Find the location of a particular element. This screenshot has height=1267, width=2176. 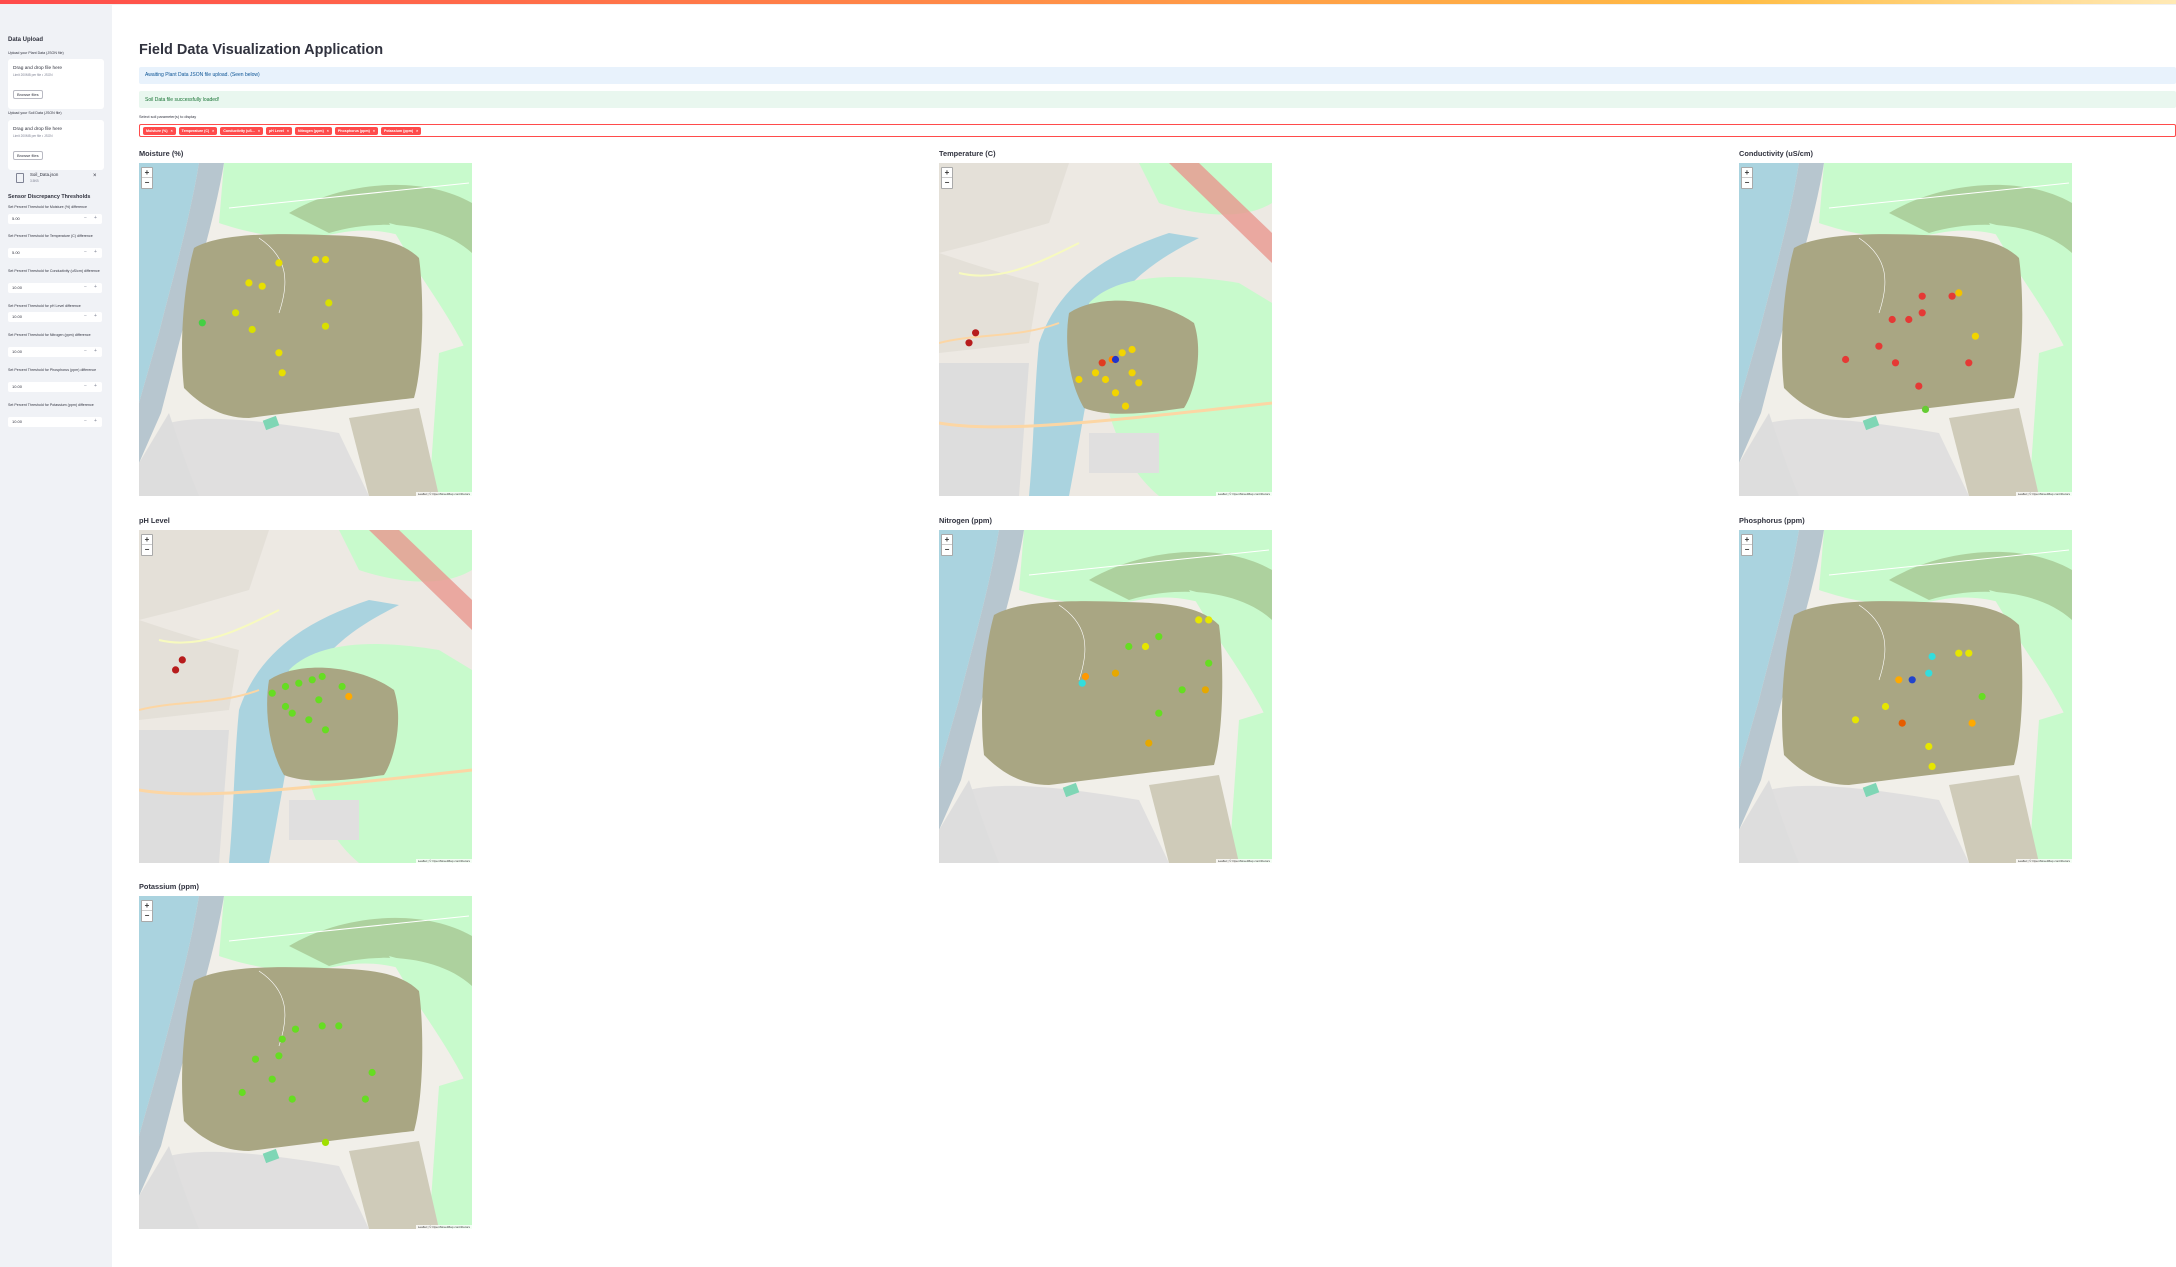

parameter-chip: Phosphorus (ppm) × is located at coordinates (356, 131).